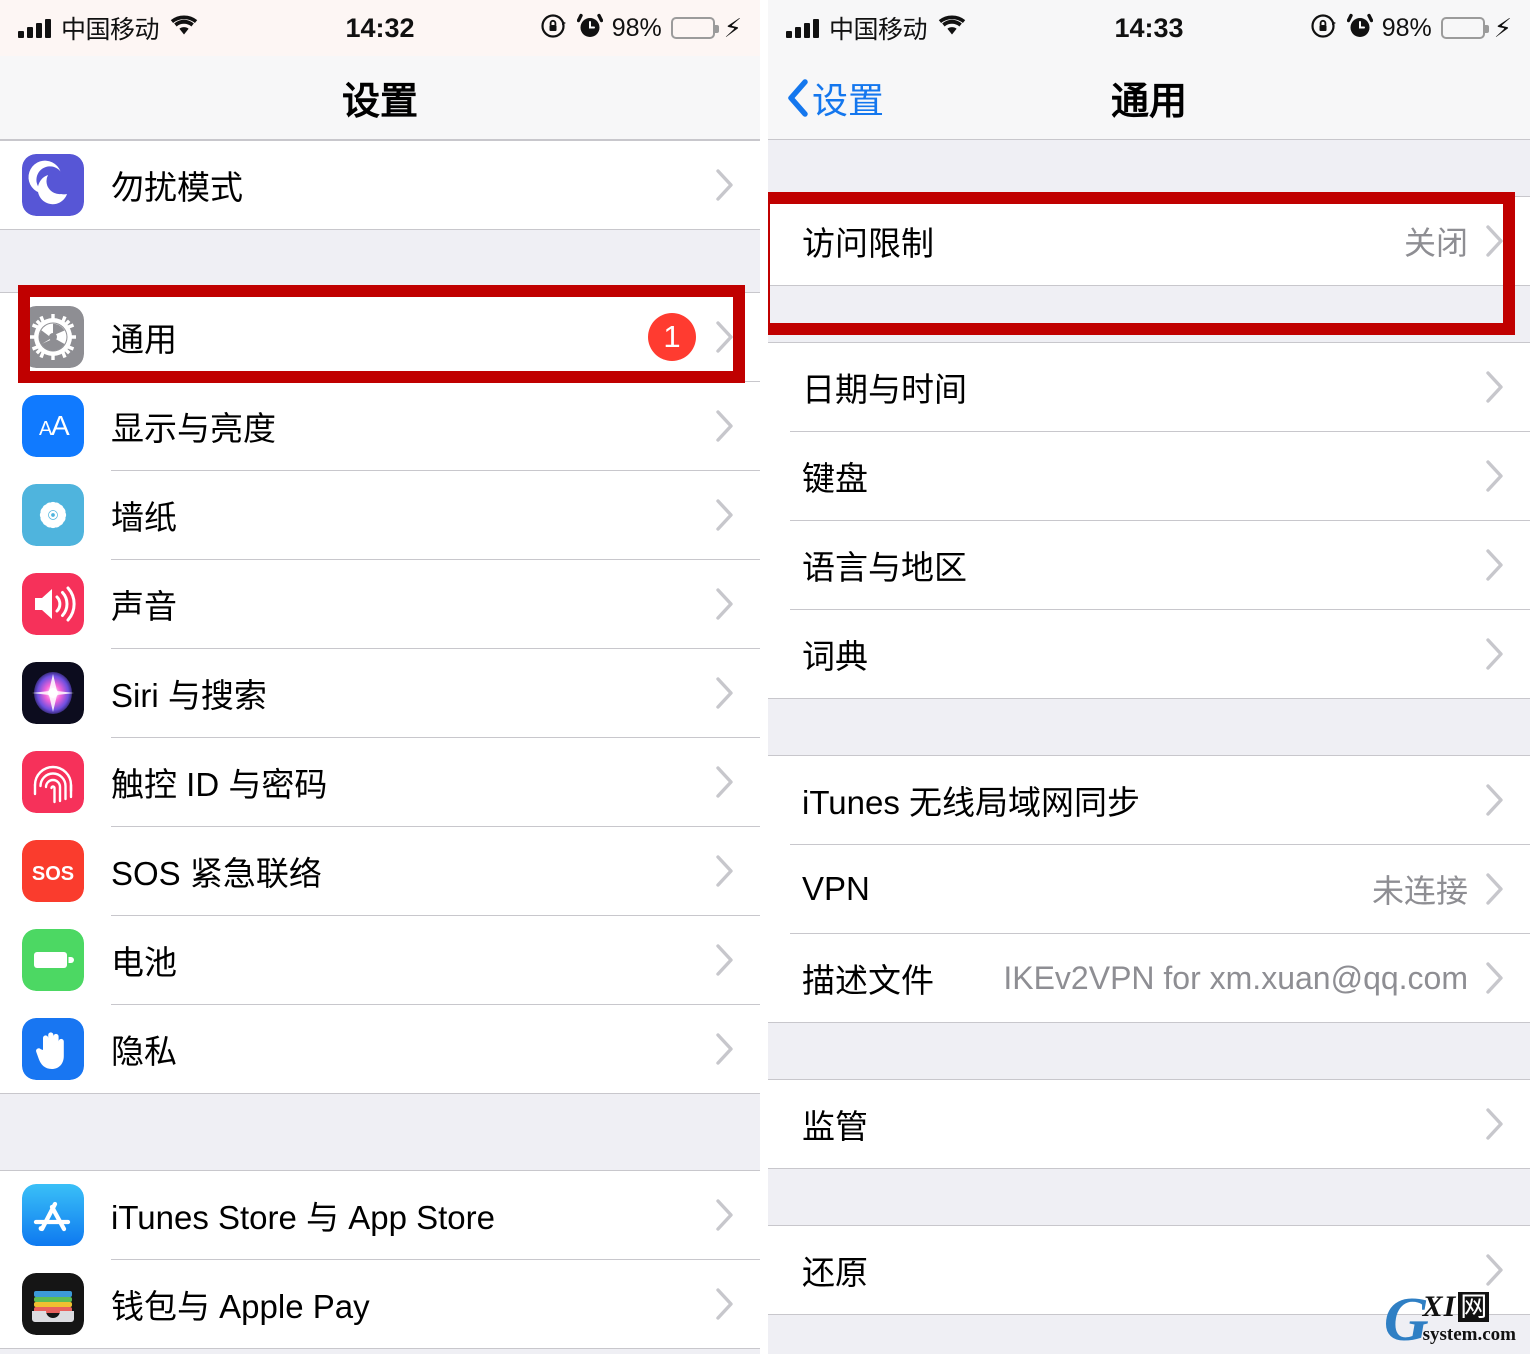 Image resolution: width=1530 pixels, height=1354 pixels. I want to click on list-item-label: 勿扰模式, so click(177, 187).